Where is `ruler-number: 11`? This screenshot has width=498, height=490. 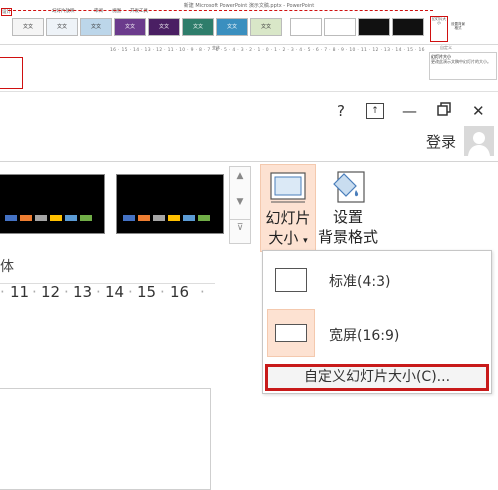
ruler-number: 11 is located at coordinates (20, 292).